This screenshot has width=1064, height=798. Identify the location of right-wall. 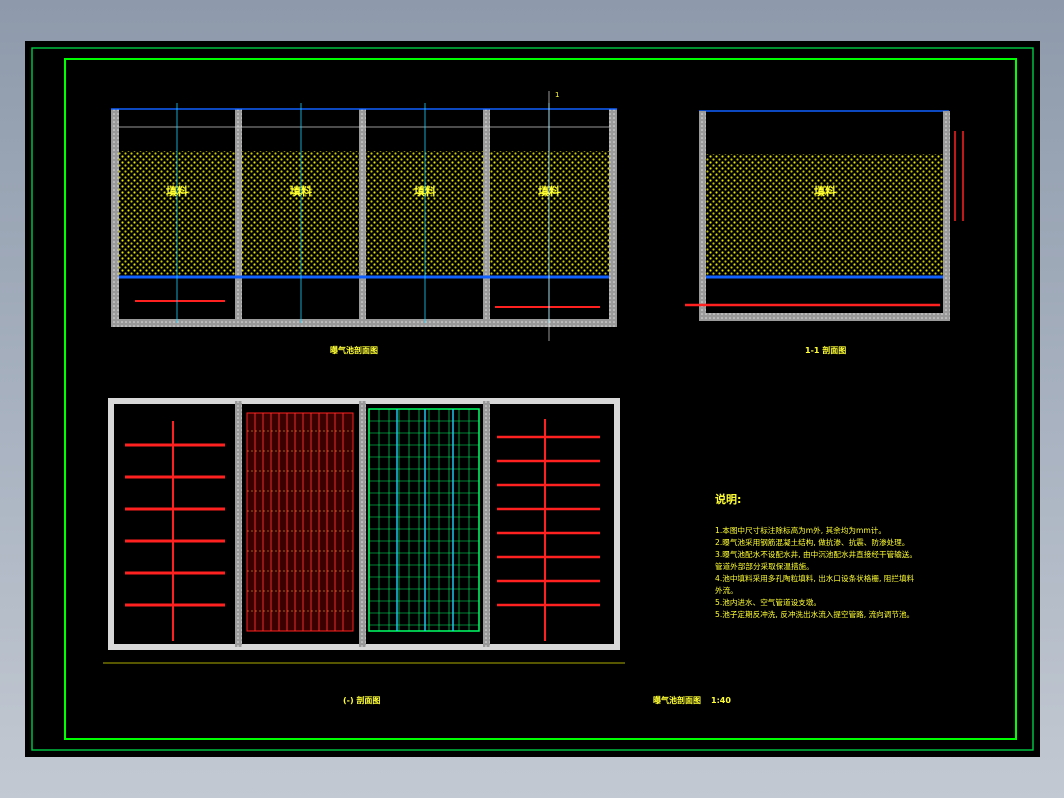
(613, 218).